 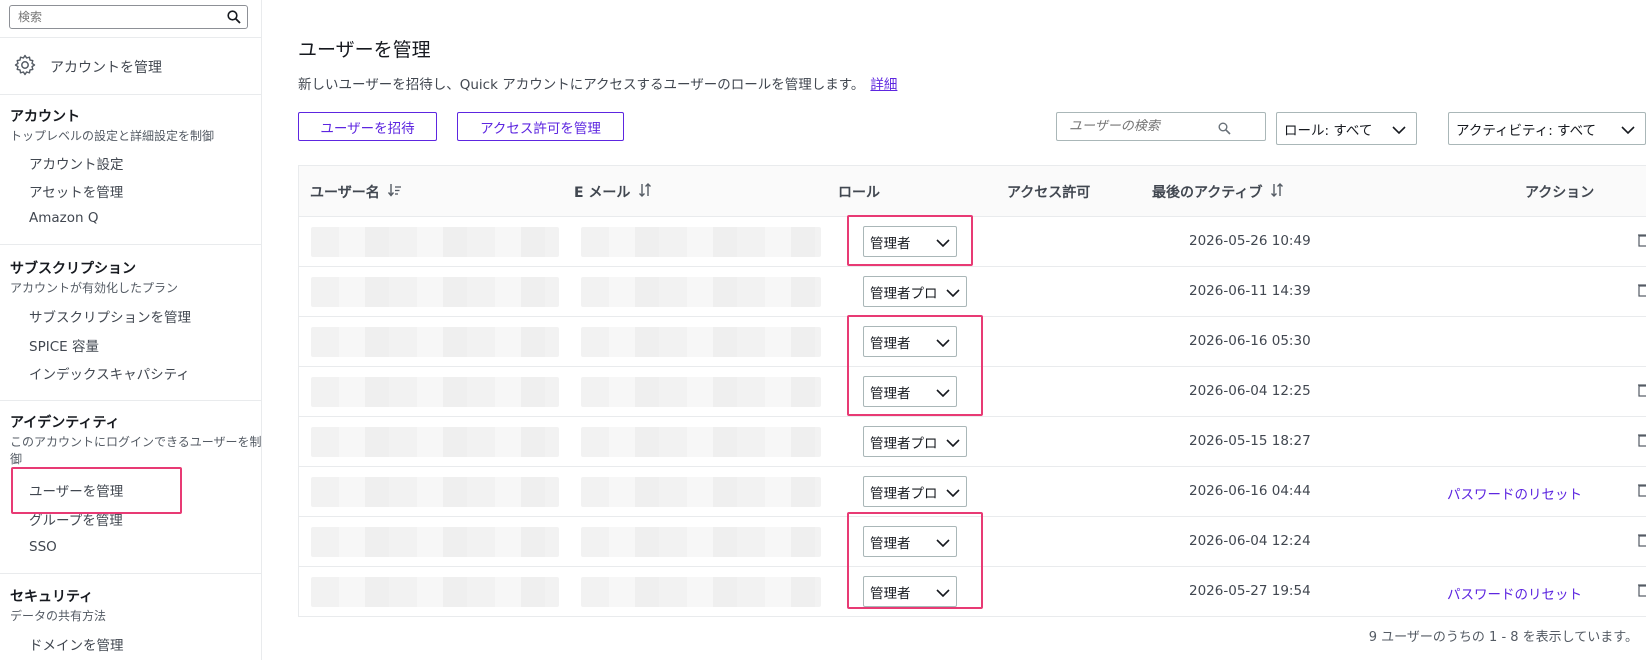 What do you see at coordinates (109, 373) in the screenshot?
I see `sidebar-item-index-capacity: インデックスキャパシティ` at bounding box center [109, 373].